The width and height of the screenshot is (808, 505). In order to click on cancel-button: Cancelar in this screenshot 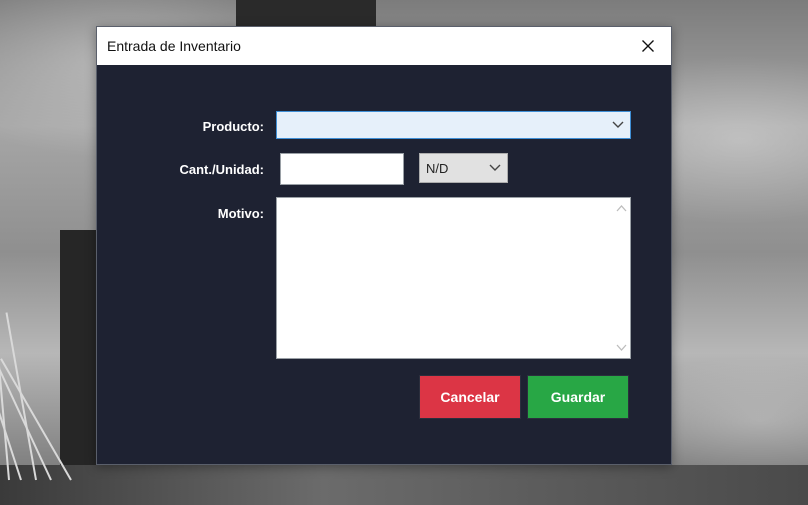, I will do `click(470, 397)`.